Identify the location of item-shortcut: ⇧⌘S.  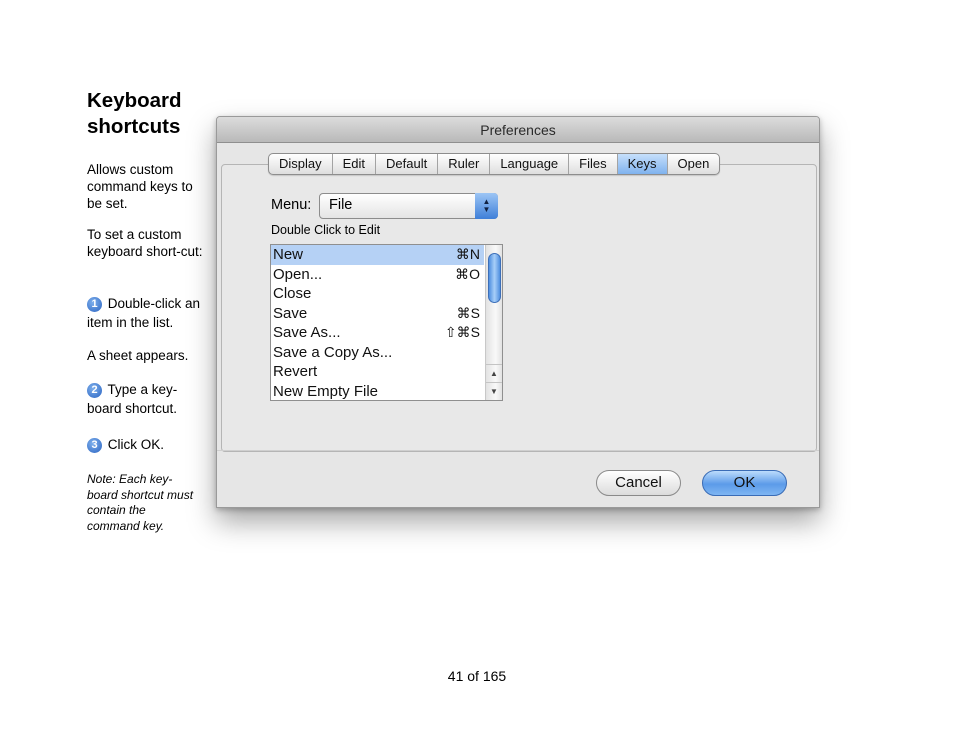
(462, 332).